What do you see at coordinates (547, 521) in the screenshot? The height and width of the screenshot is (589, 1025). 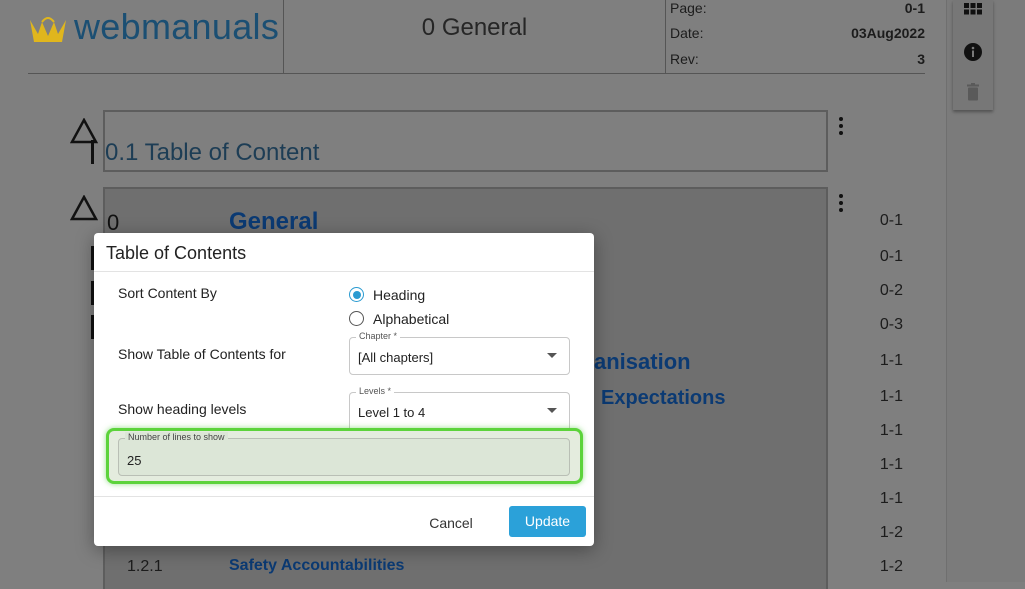 I see `update-button: Update` at bounding box center [547, 521].